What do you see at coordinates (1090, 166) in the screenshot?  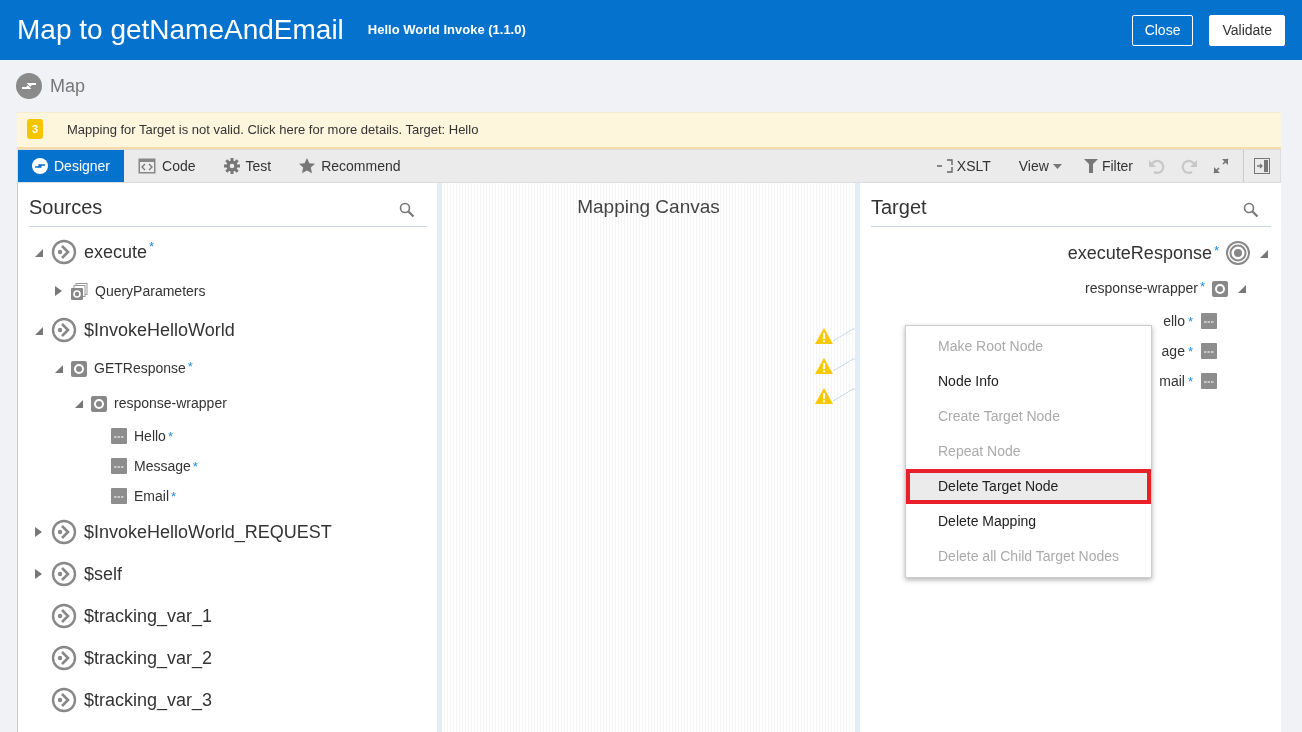 I see `filter-icon` at bounding box center [1090, 166].